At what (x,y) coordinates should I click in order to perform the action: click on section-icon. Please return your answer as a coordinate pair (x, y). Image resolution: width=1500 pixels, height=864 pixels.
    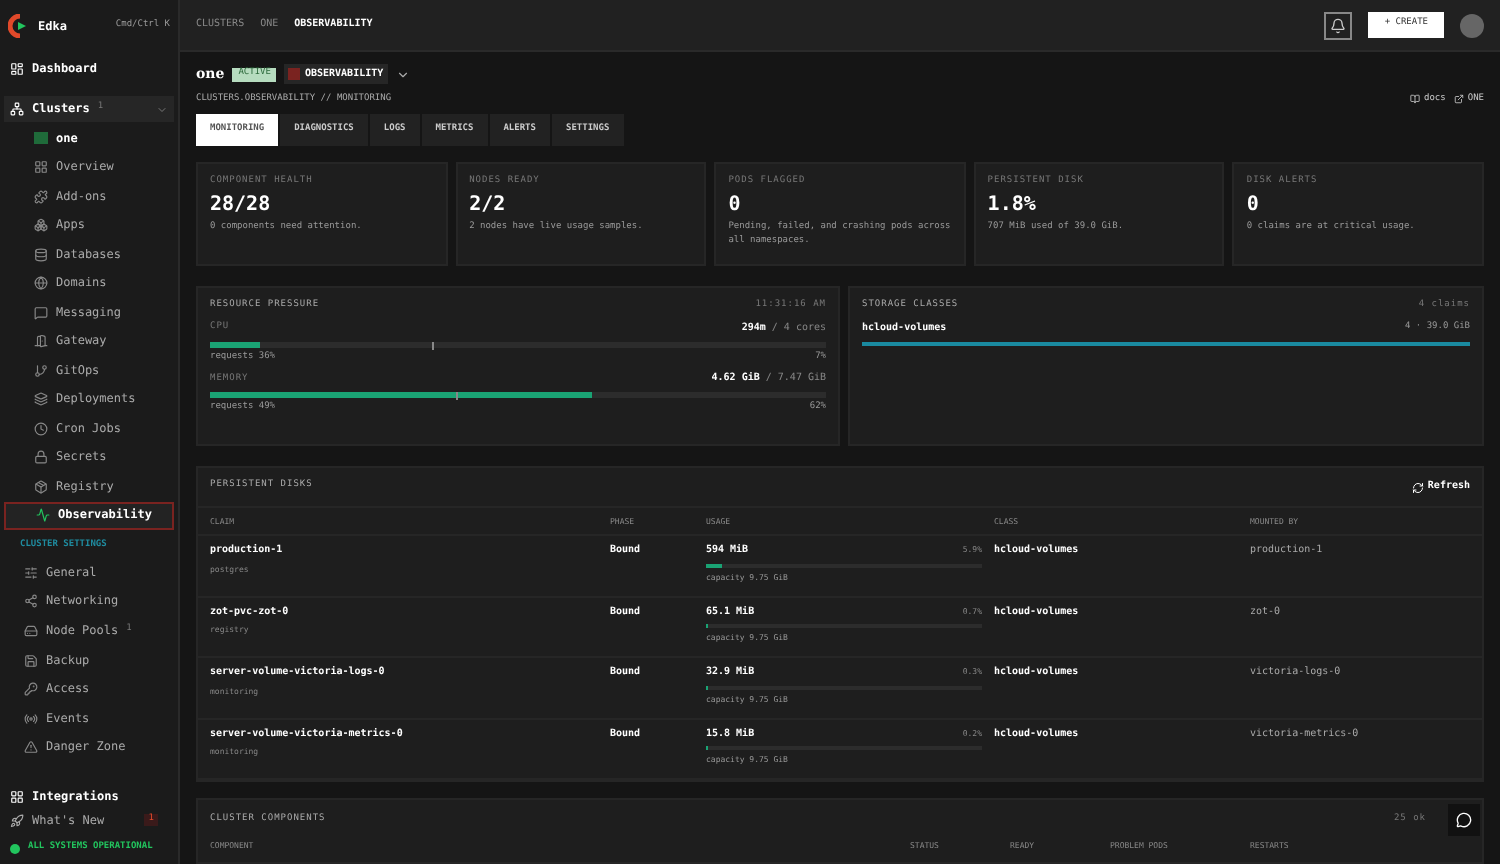
    Looking at the image, I should click on (294, 74).